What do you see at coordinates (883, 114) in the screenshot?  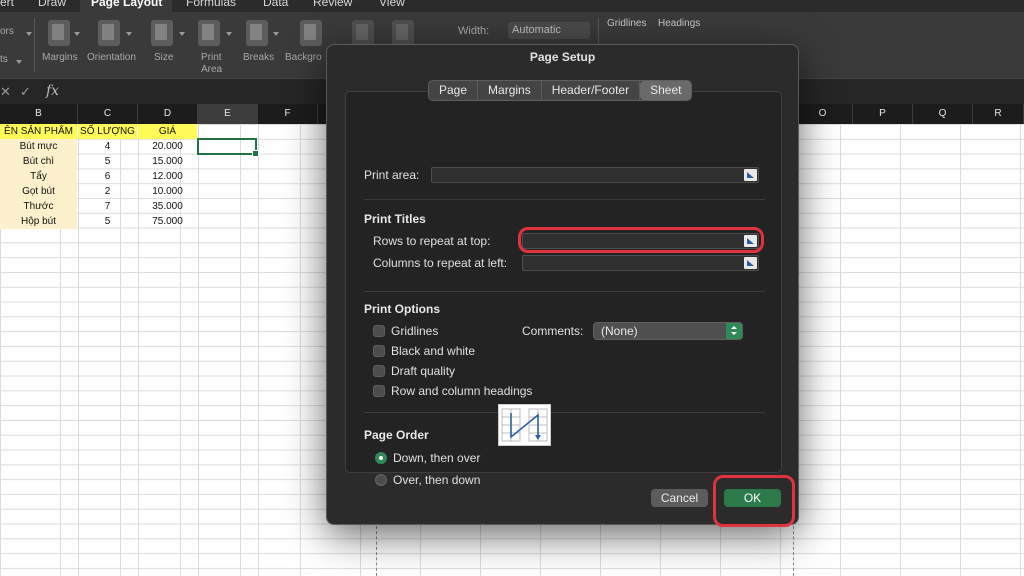 I see `column-header-p: P` at bounding box center [883, 114].